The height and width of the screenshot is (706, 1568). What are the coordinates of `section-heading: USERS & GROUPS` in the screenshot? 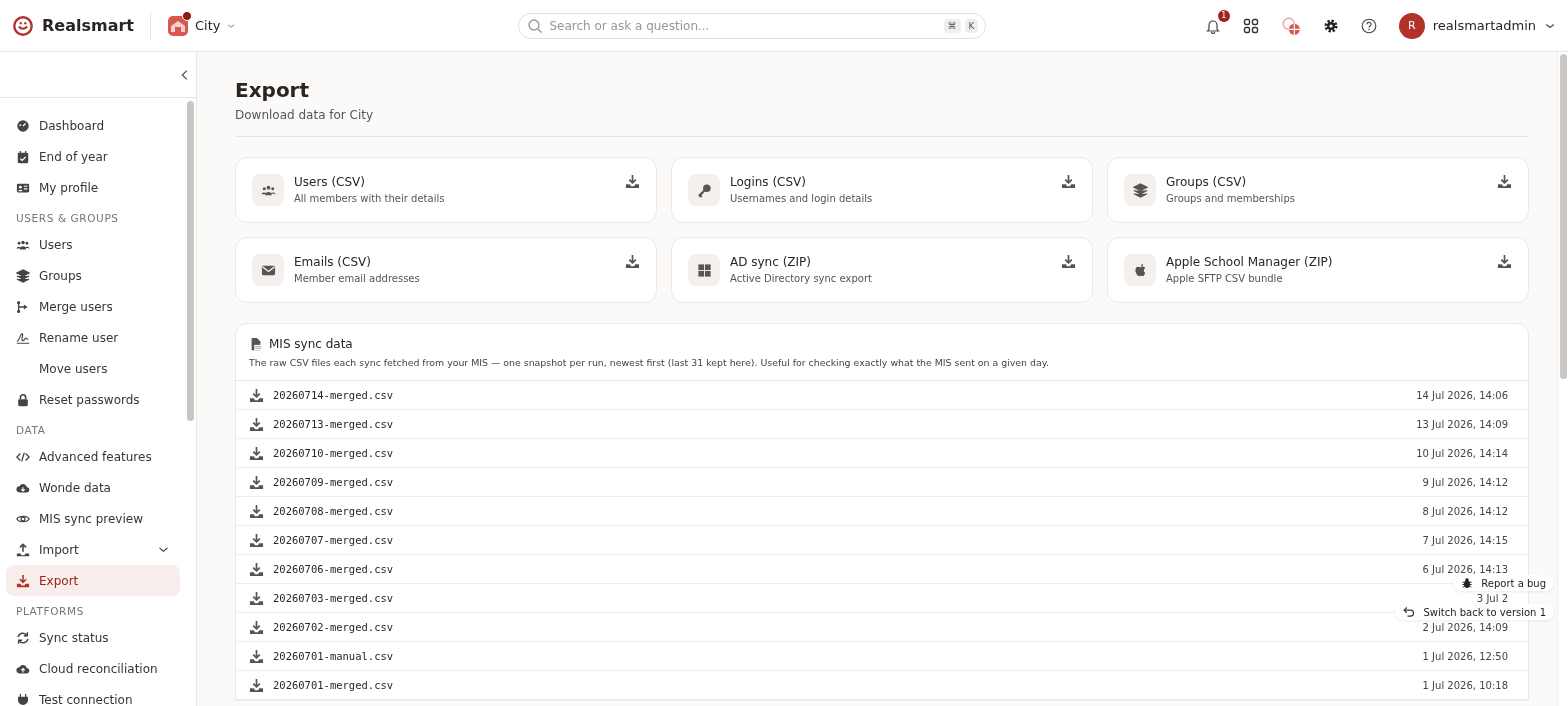 It's located at (67, 218).